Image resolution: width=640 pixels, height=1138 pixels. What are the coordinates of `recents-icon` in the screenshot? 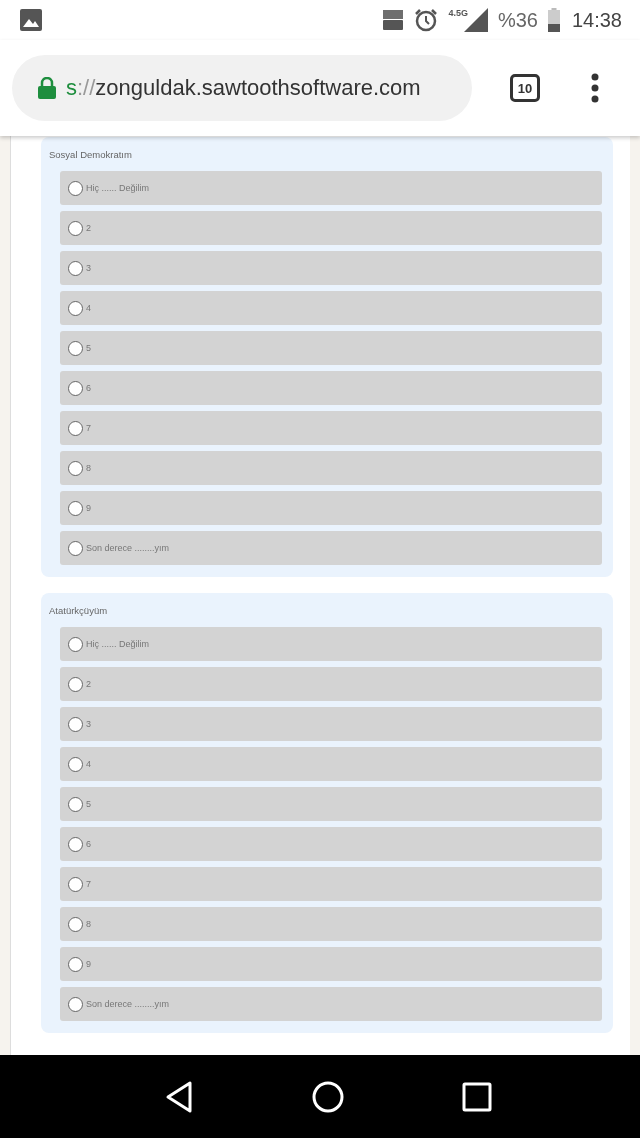 It's located at (476, 1096).